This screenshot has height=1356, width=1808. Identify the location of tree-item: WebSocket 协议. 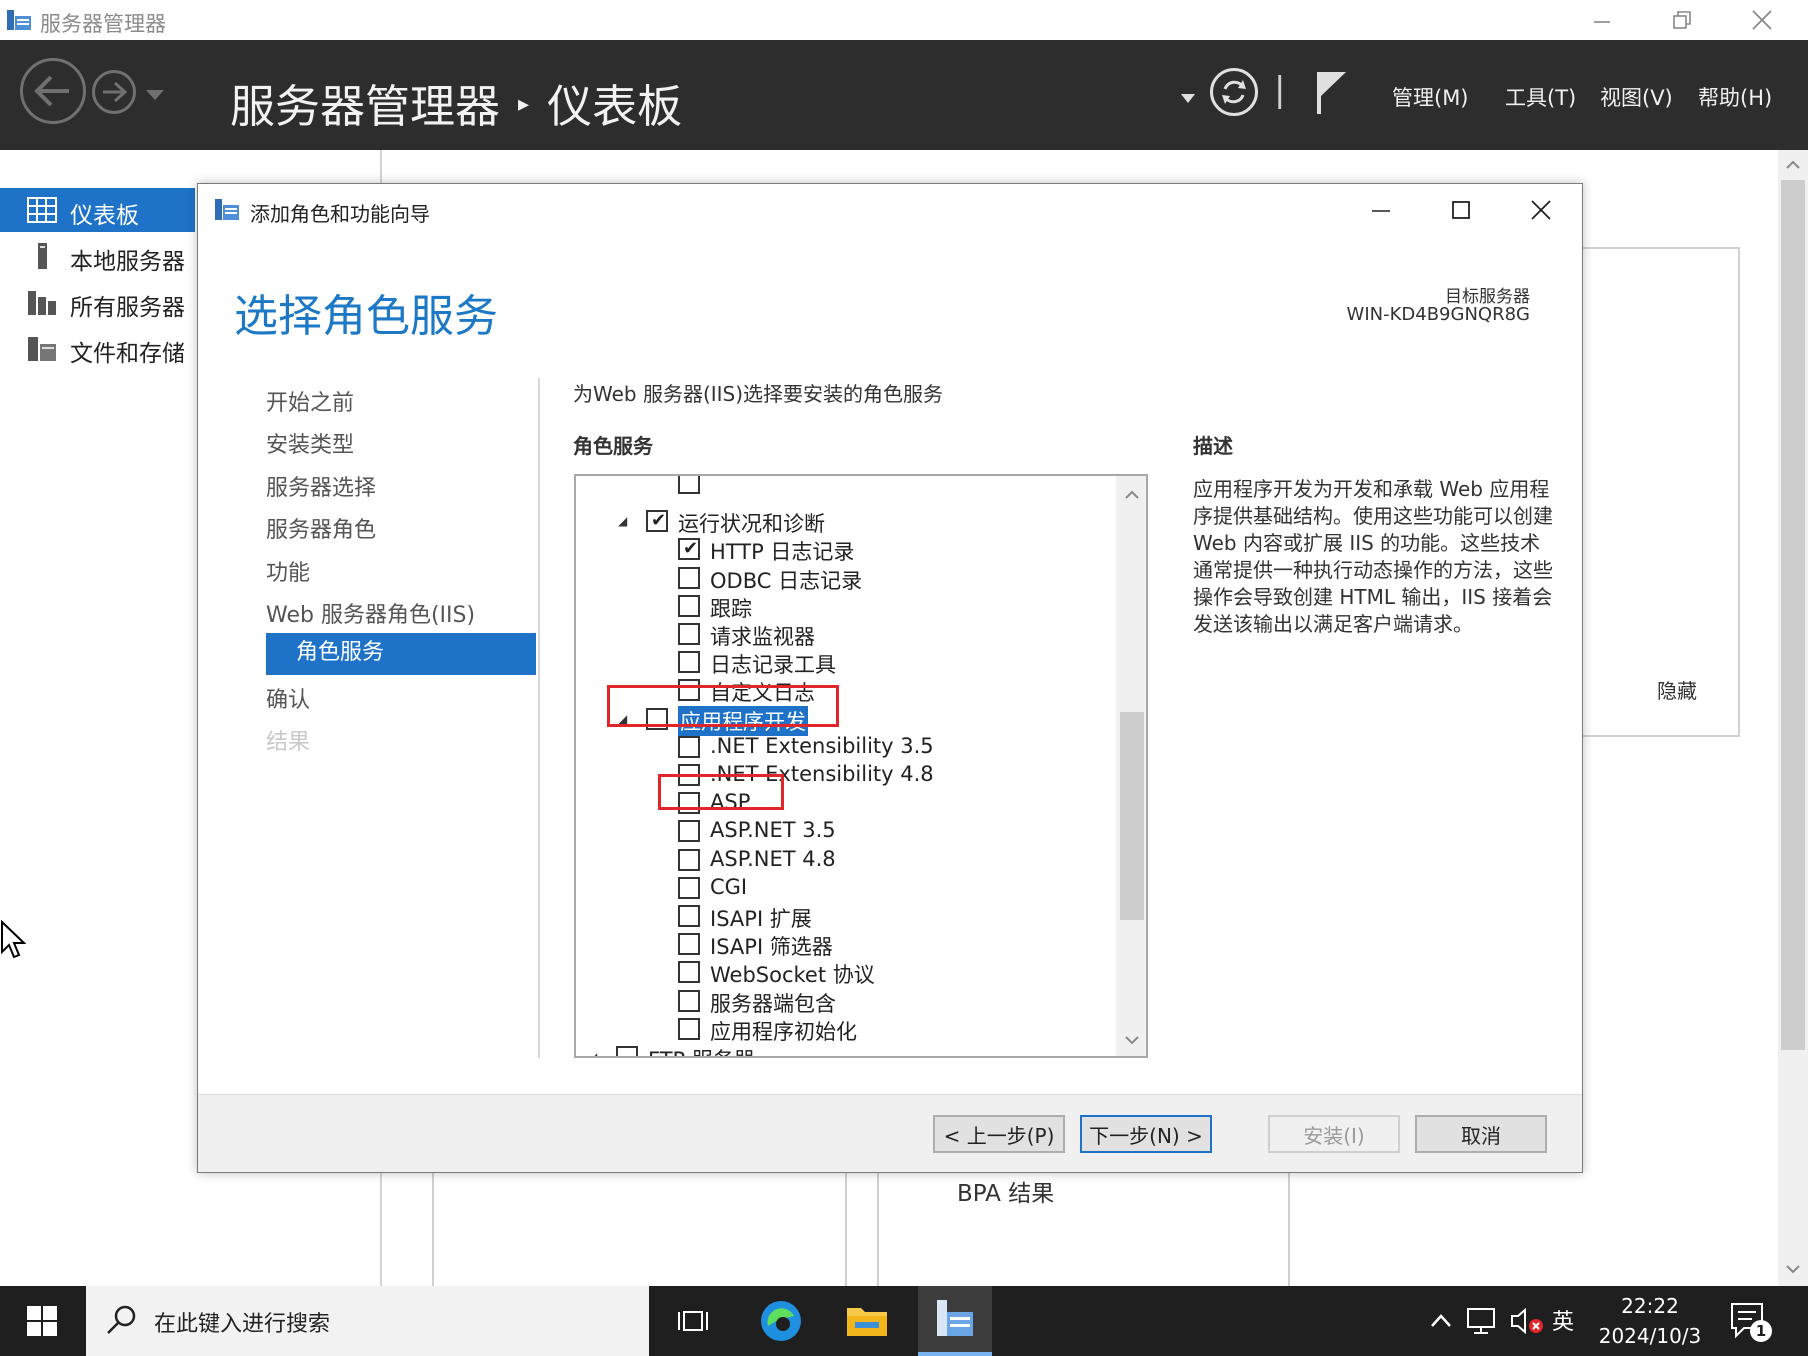
(846, 973).